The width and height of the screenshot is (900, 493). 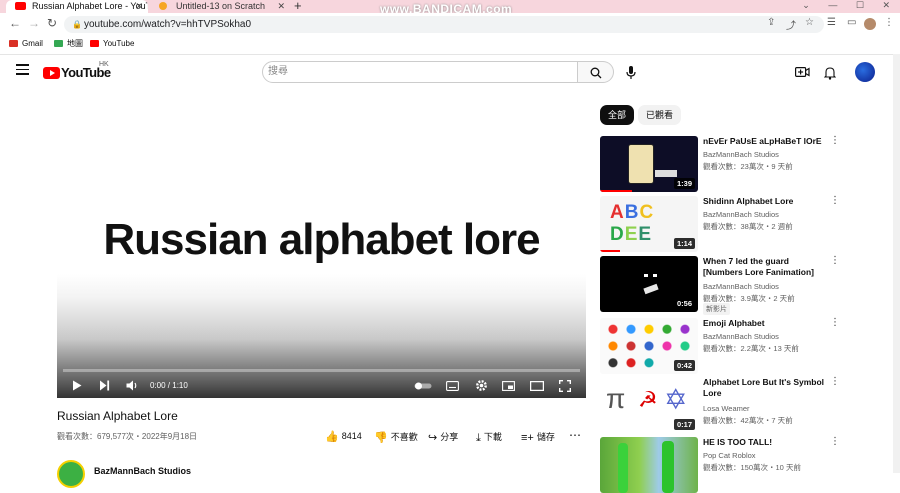 What do you see at coordinates (132, 385) in the screenshot?
I see `volume-icon` at bounding box center [132, 385].